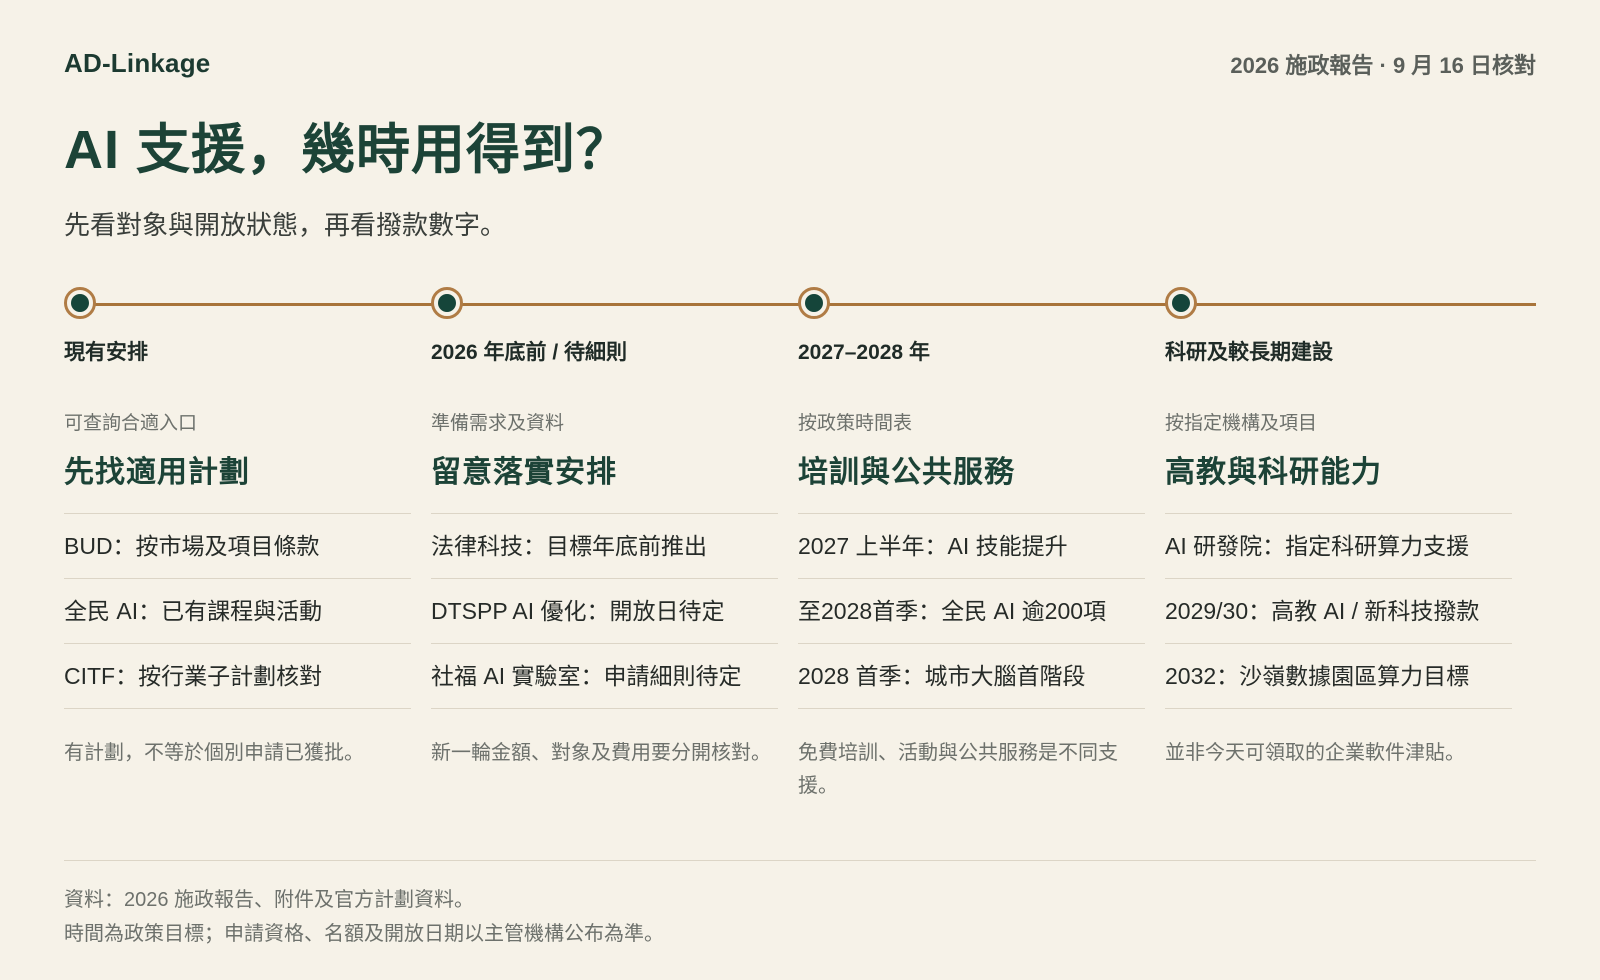 This screenshot has height=980, width=1600. I want to click on list-item: DTSPP AI 優化：開放日待定, so click(604, 611).